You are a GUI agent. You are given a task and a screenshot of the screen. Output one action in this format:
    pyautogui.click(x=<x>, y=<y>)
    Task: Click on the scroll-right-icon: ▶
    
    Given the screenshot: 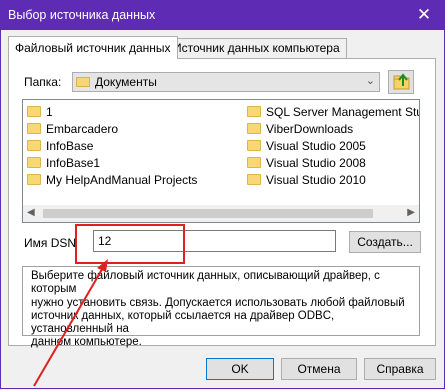 What is the action you would take?
    pyautogui.click(x=411, y=212)
    